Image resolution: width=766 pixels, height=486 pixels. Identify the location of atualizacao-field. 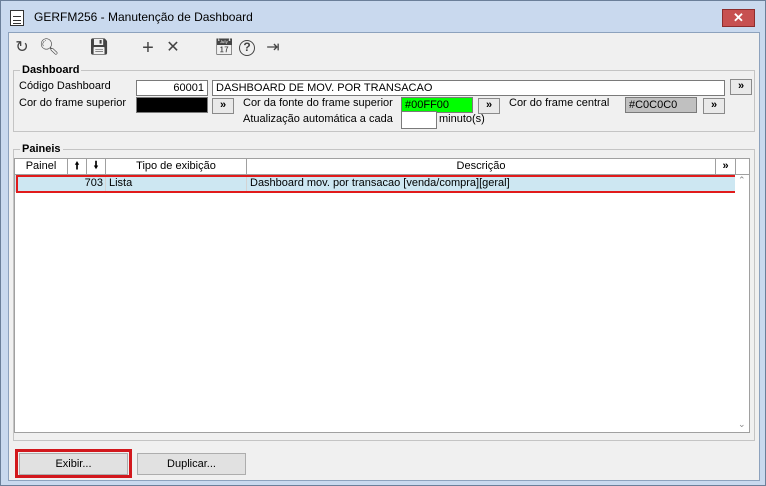
(419, 120).